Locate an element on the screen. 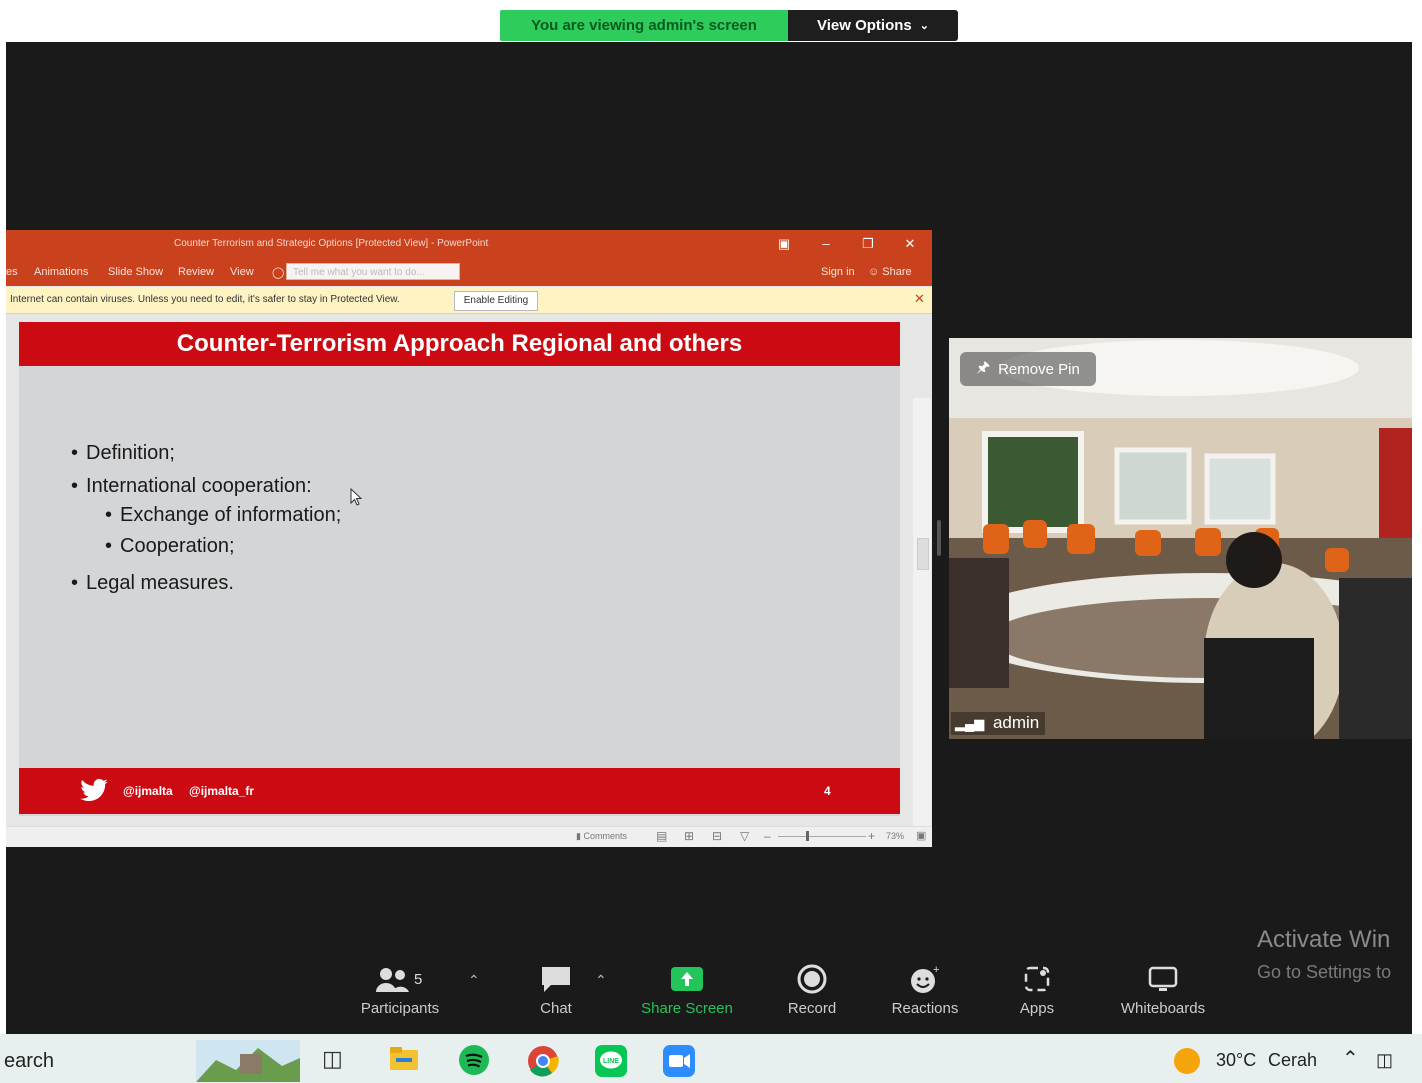 This screenshot has height=1083, width=1422. chevron-down-icon: ⌄ is located at coordinates (924, 26).